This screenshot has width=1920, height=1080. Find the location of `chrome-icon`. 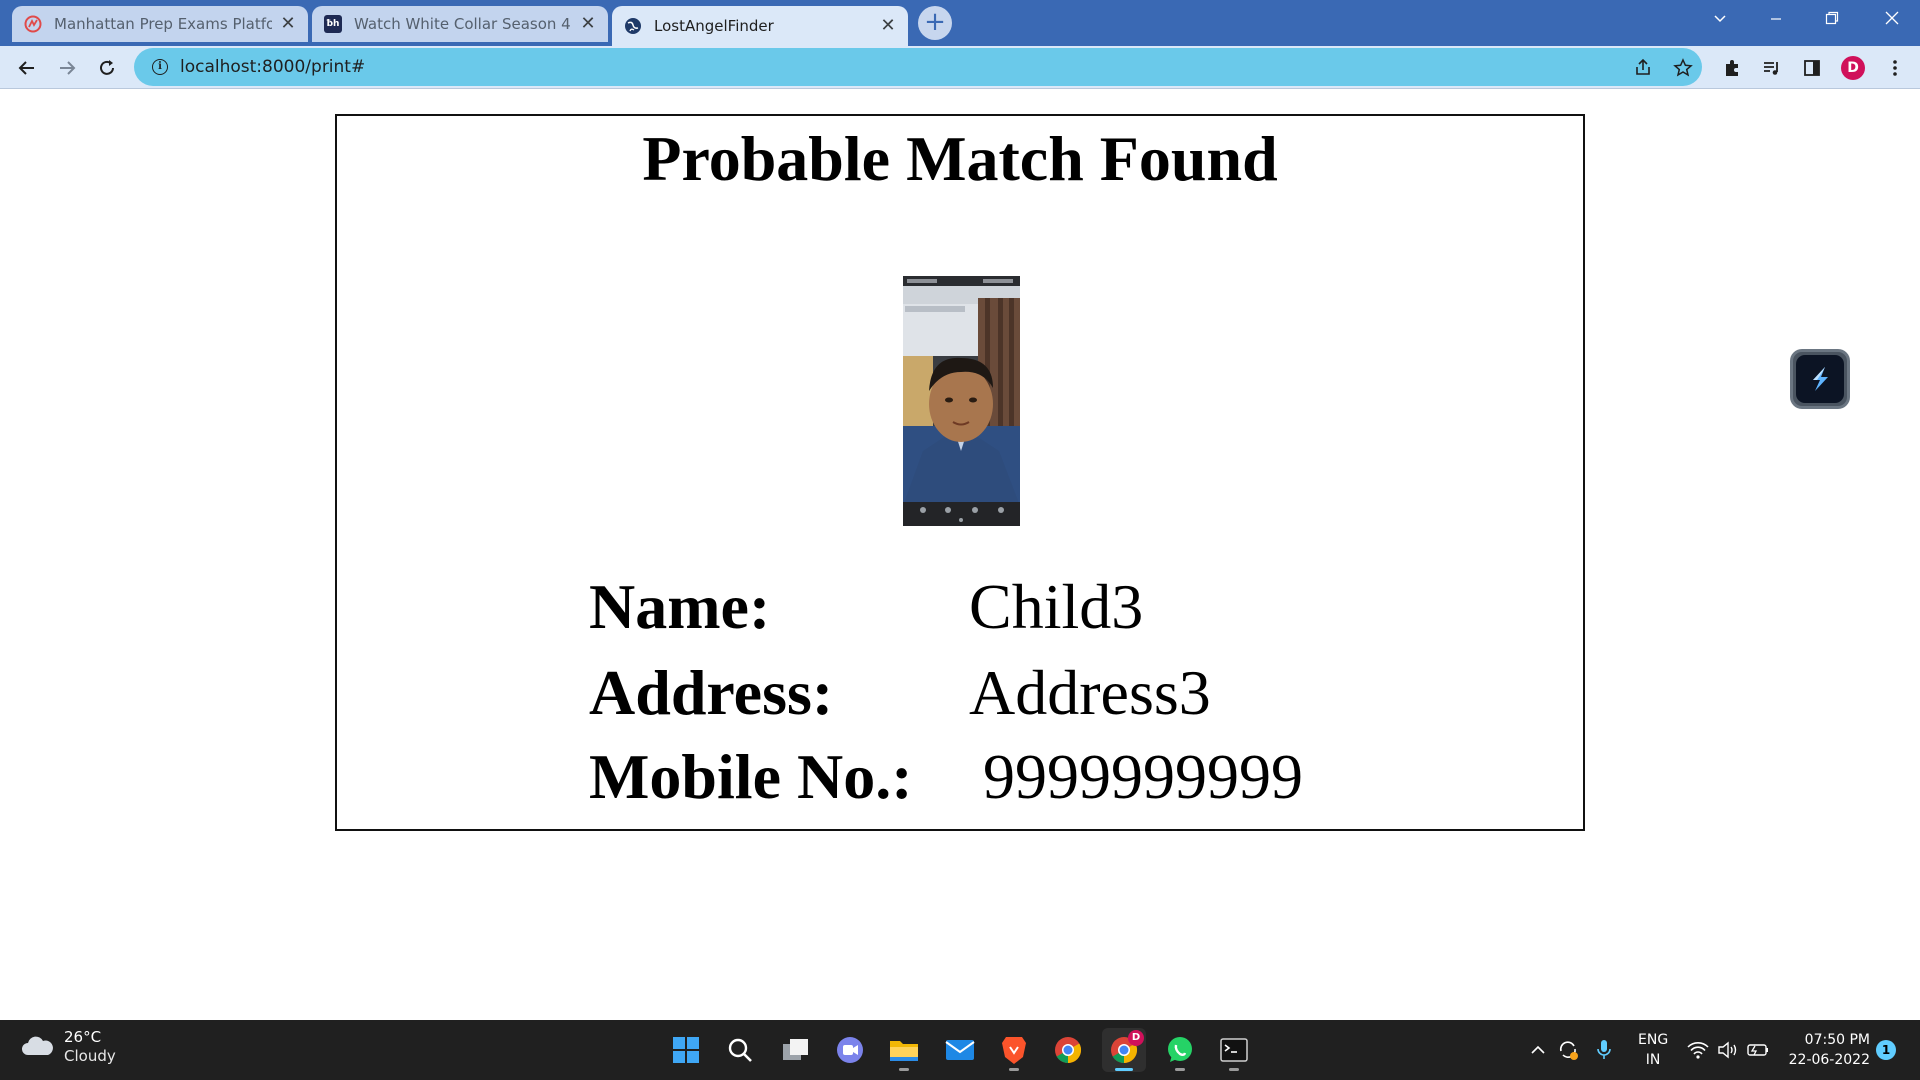

chrome-icon is located at coordinates (1068, 1050).